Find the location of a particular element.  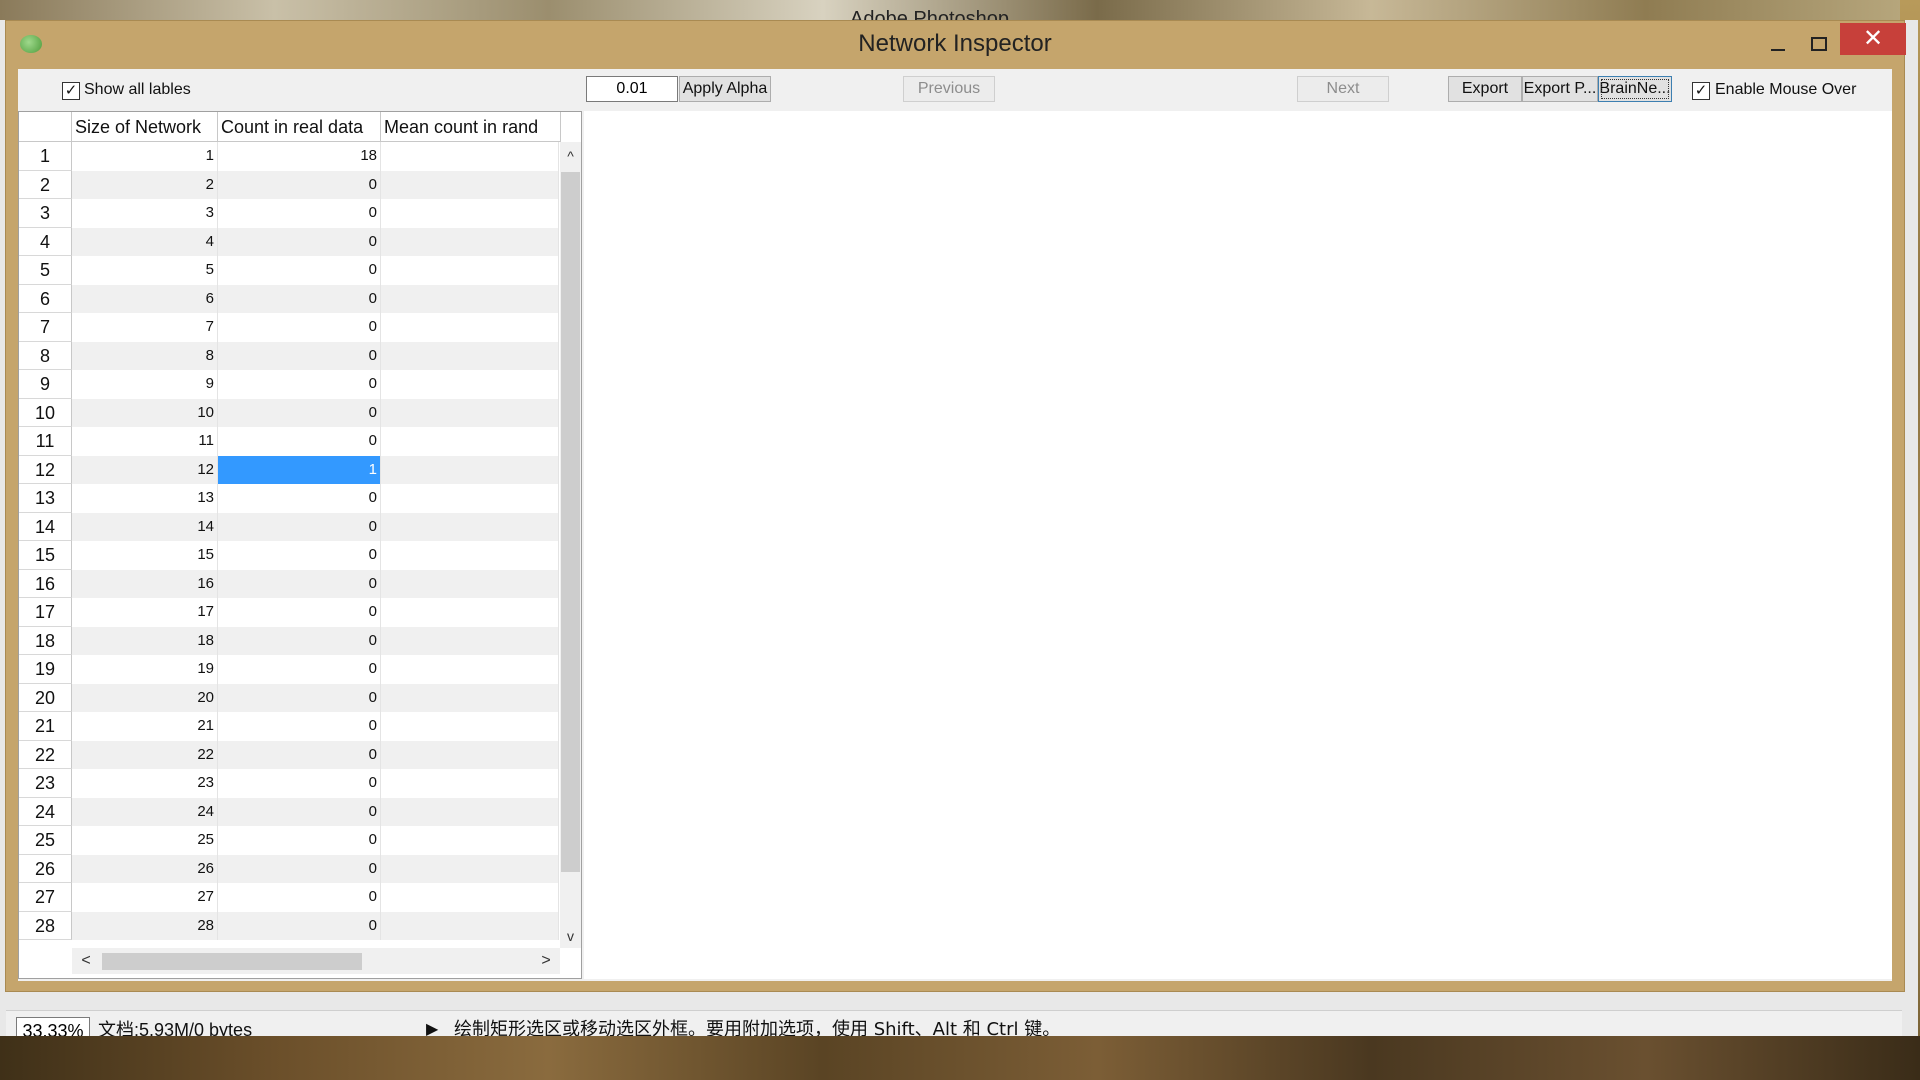

table-row: 17 17 0 is located at coordinates (289, 612).